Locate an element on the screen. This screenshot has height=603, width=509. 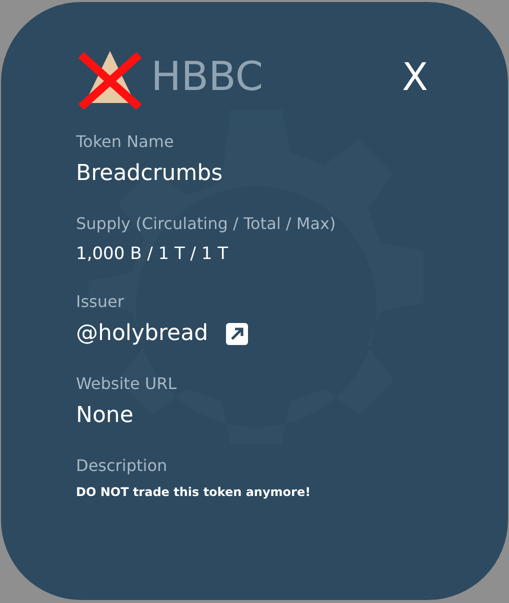
field-label: Website URL is located at coordinates (127, 384).